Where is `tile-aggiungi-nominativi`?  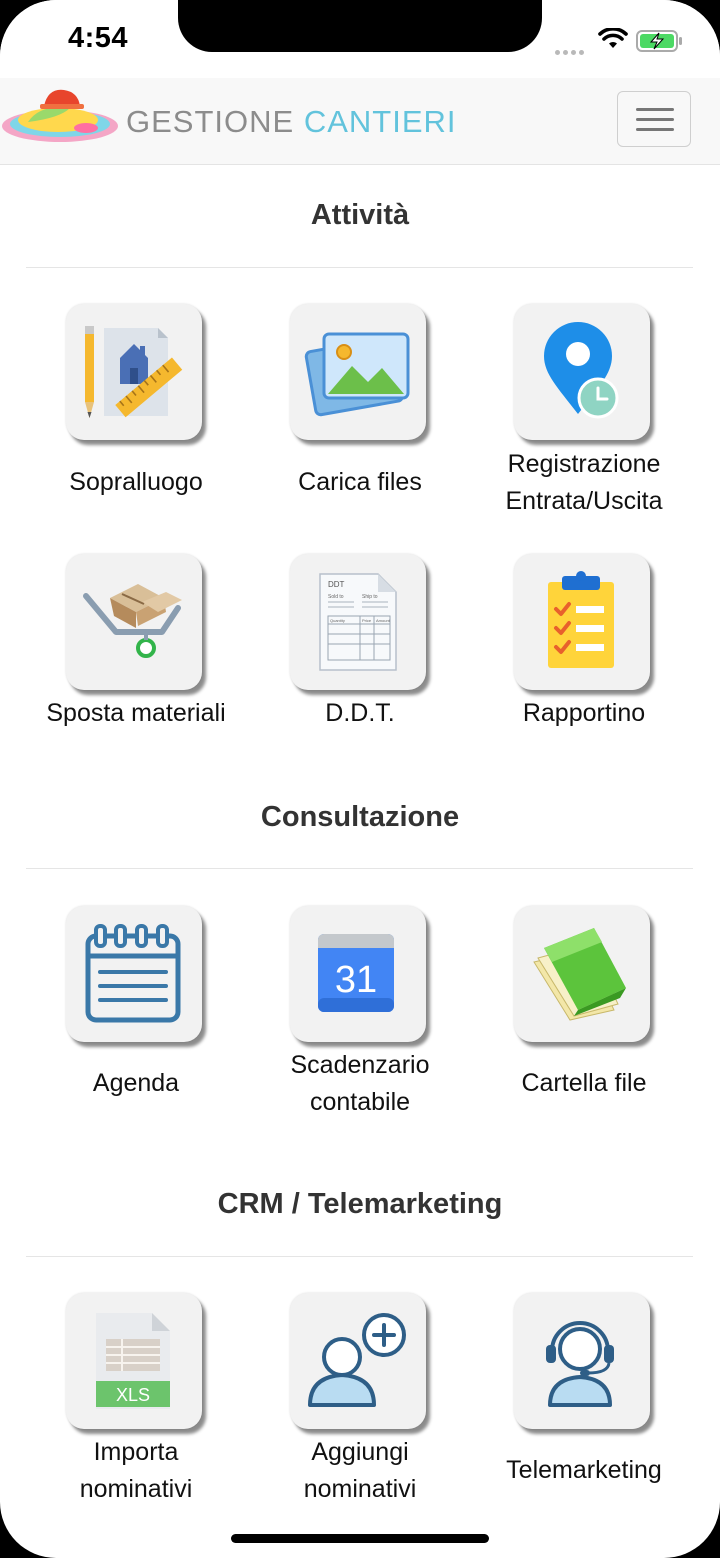
tile-aggiungi-nominativi is located at coordinates (358, 1361).